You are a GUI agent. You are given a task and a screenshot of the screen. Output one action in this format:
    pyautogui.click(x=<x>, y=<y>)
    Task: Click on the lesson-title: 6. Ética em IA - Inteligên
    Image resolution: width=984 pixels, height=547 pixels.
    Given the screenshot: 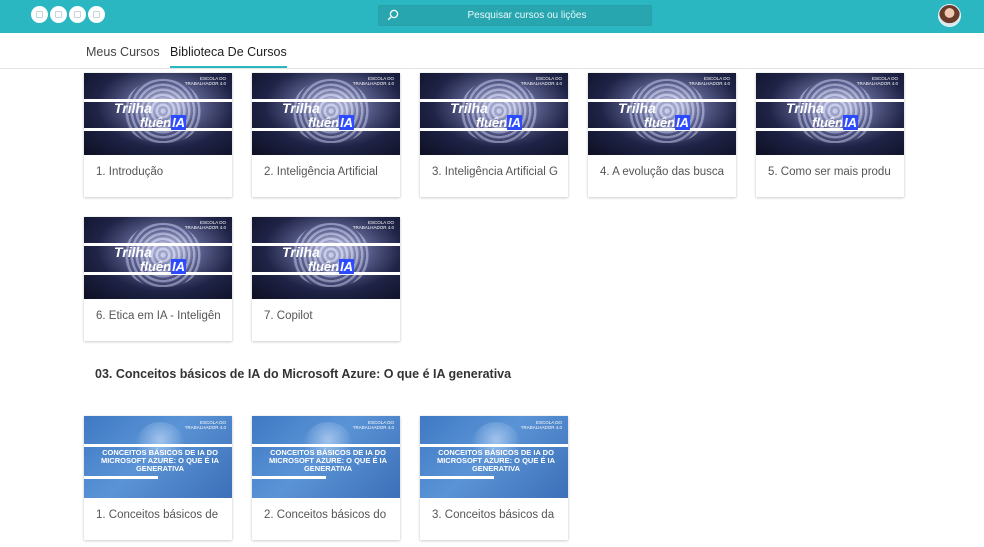 What is the action you would take?
    pyautogui.click(x=158, y=316)
    